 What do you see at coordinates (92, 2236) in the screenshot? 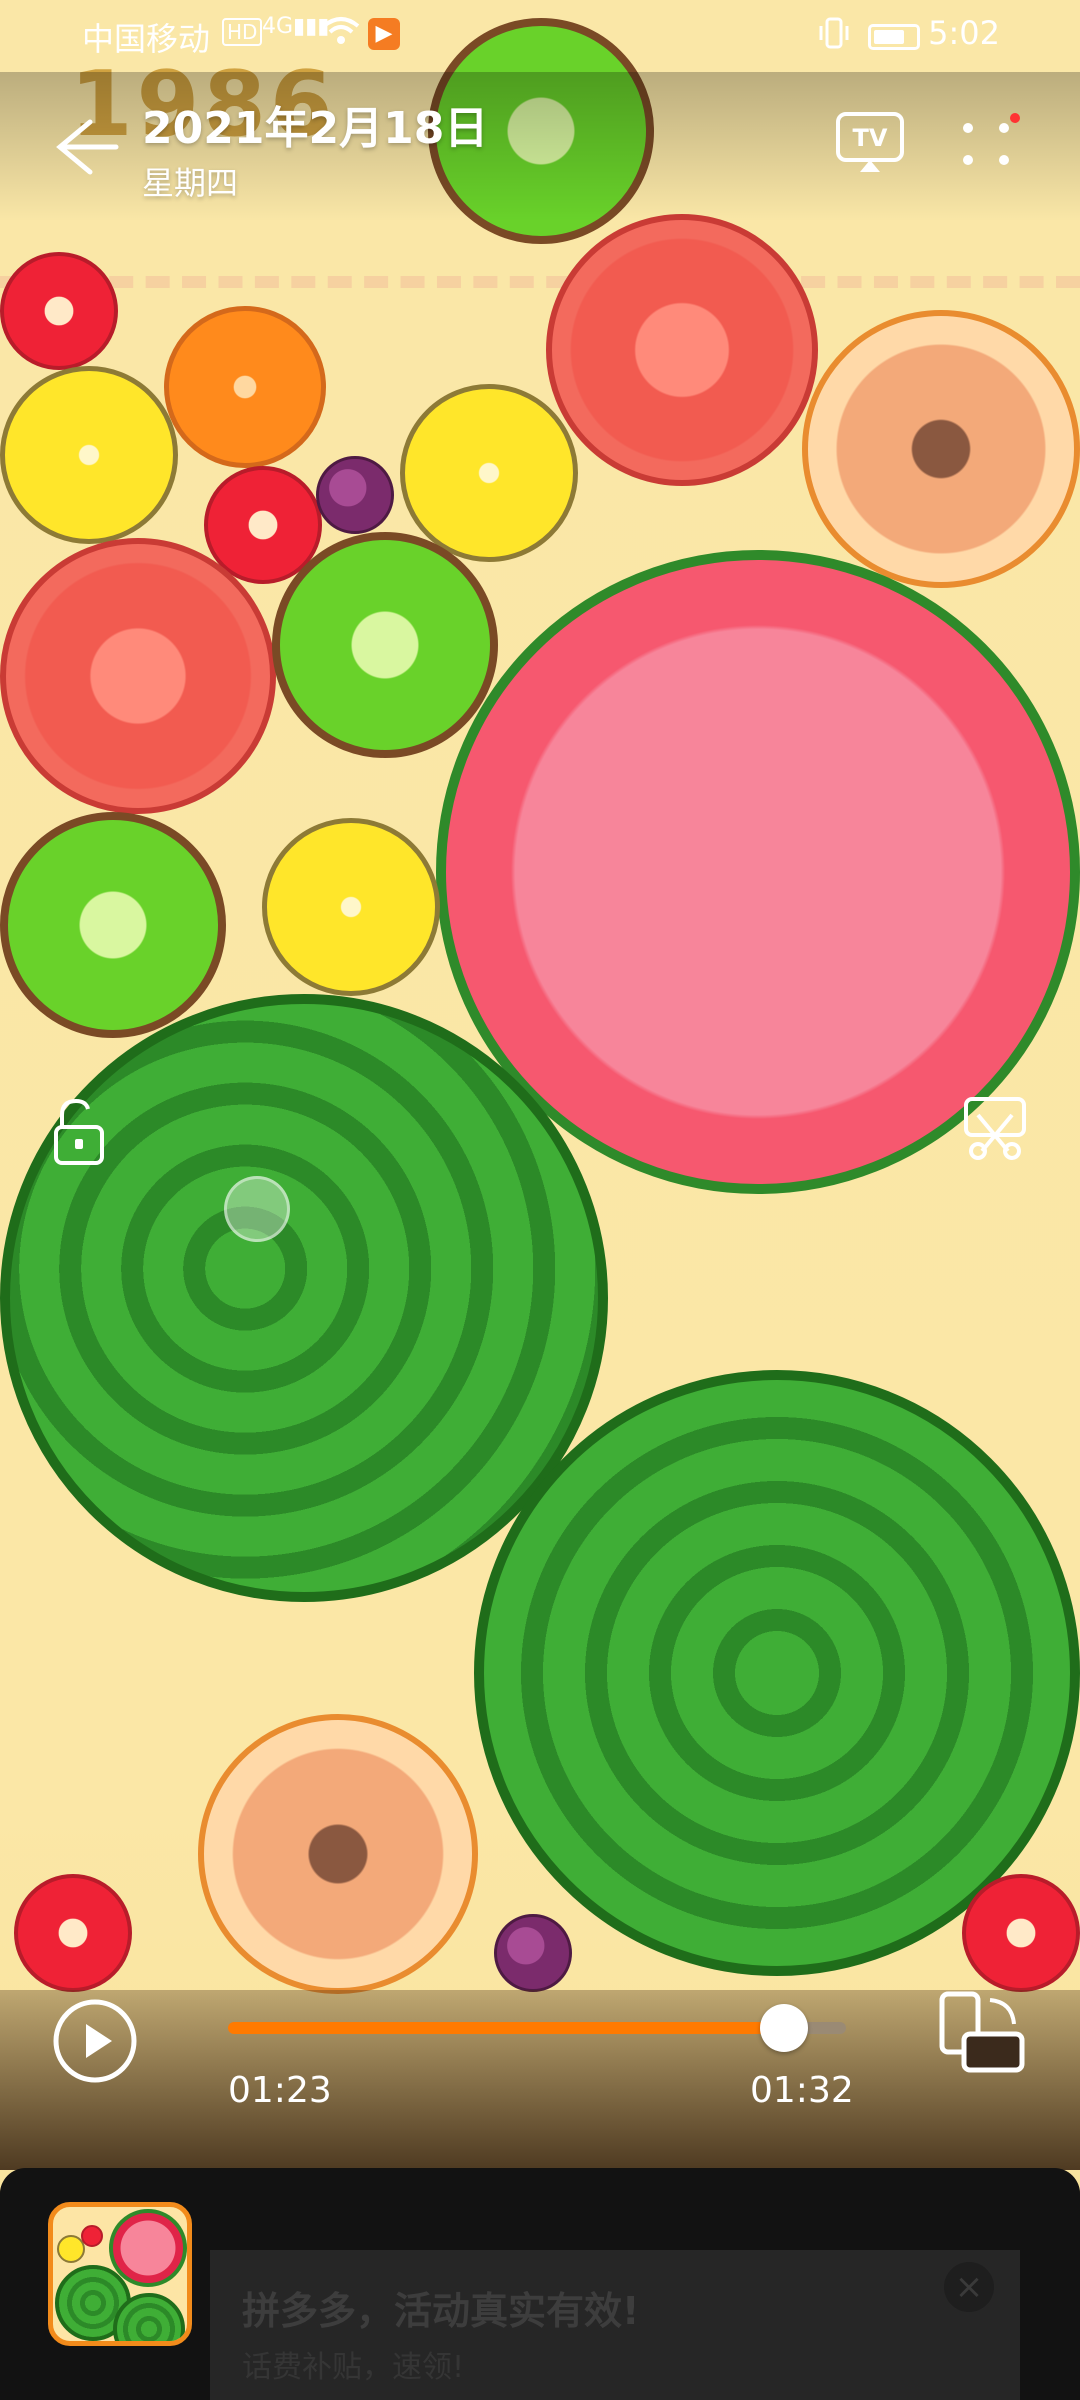
I see `strawberry-icon` at bounding box center [92, 2236].